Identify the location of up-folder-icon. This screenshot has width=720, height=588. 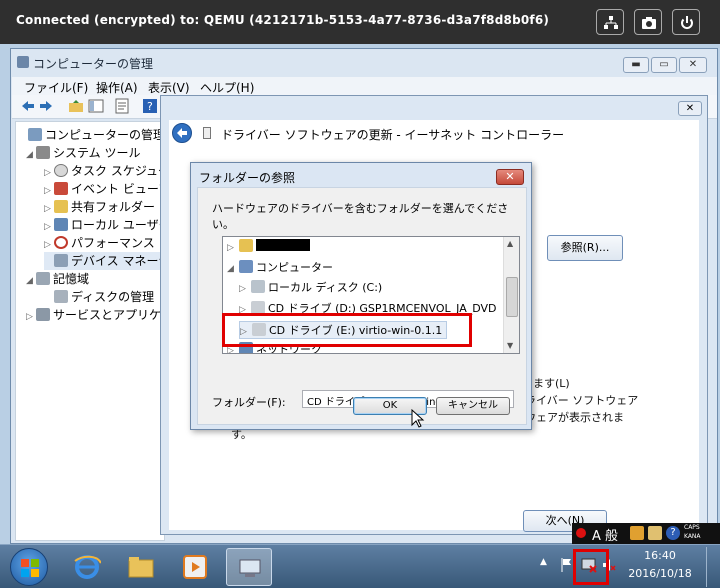
(76, 106).